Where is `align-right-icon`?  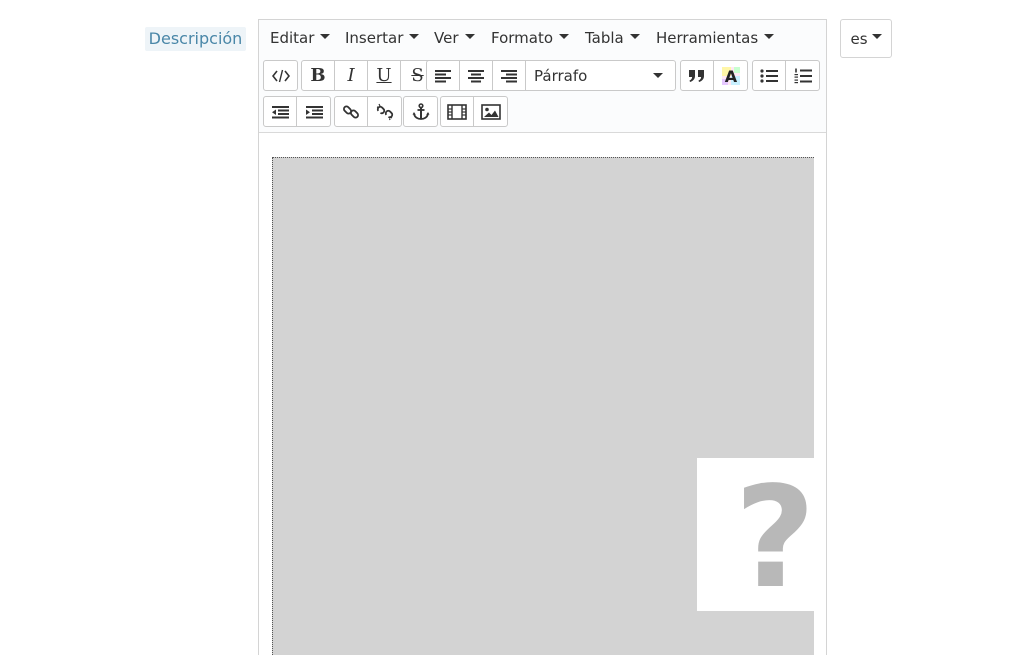
align-right-icon is located at coordinates (509, 75).